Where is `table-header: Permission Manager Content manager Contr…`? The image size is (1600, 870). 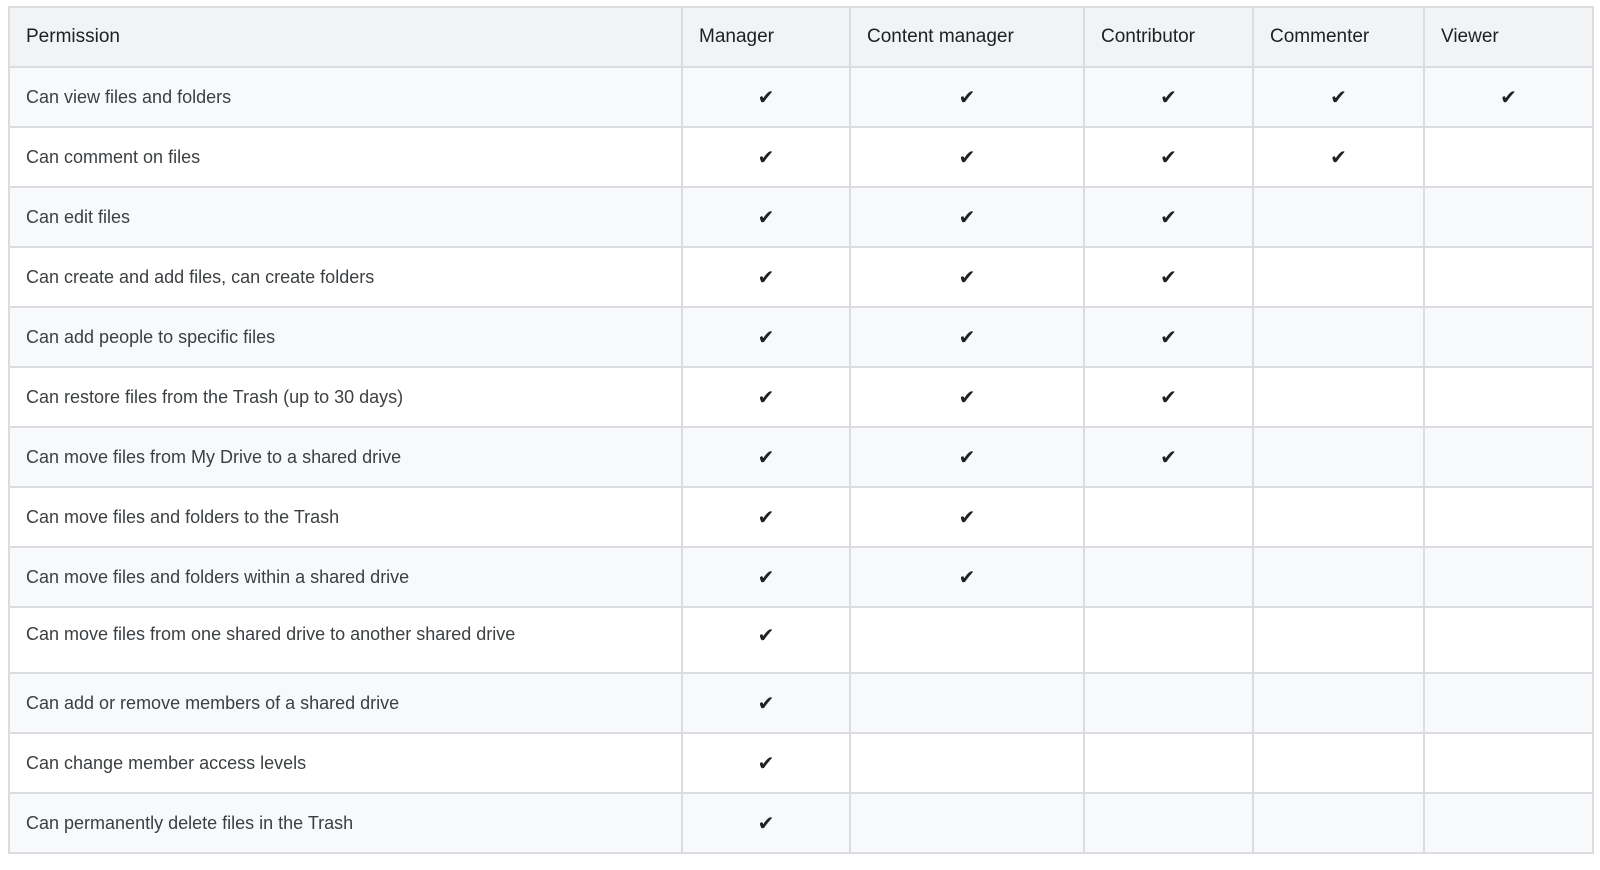 table-header: Permission Manager Content manager Contr… is located at coordinates (801, 37).